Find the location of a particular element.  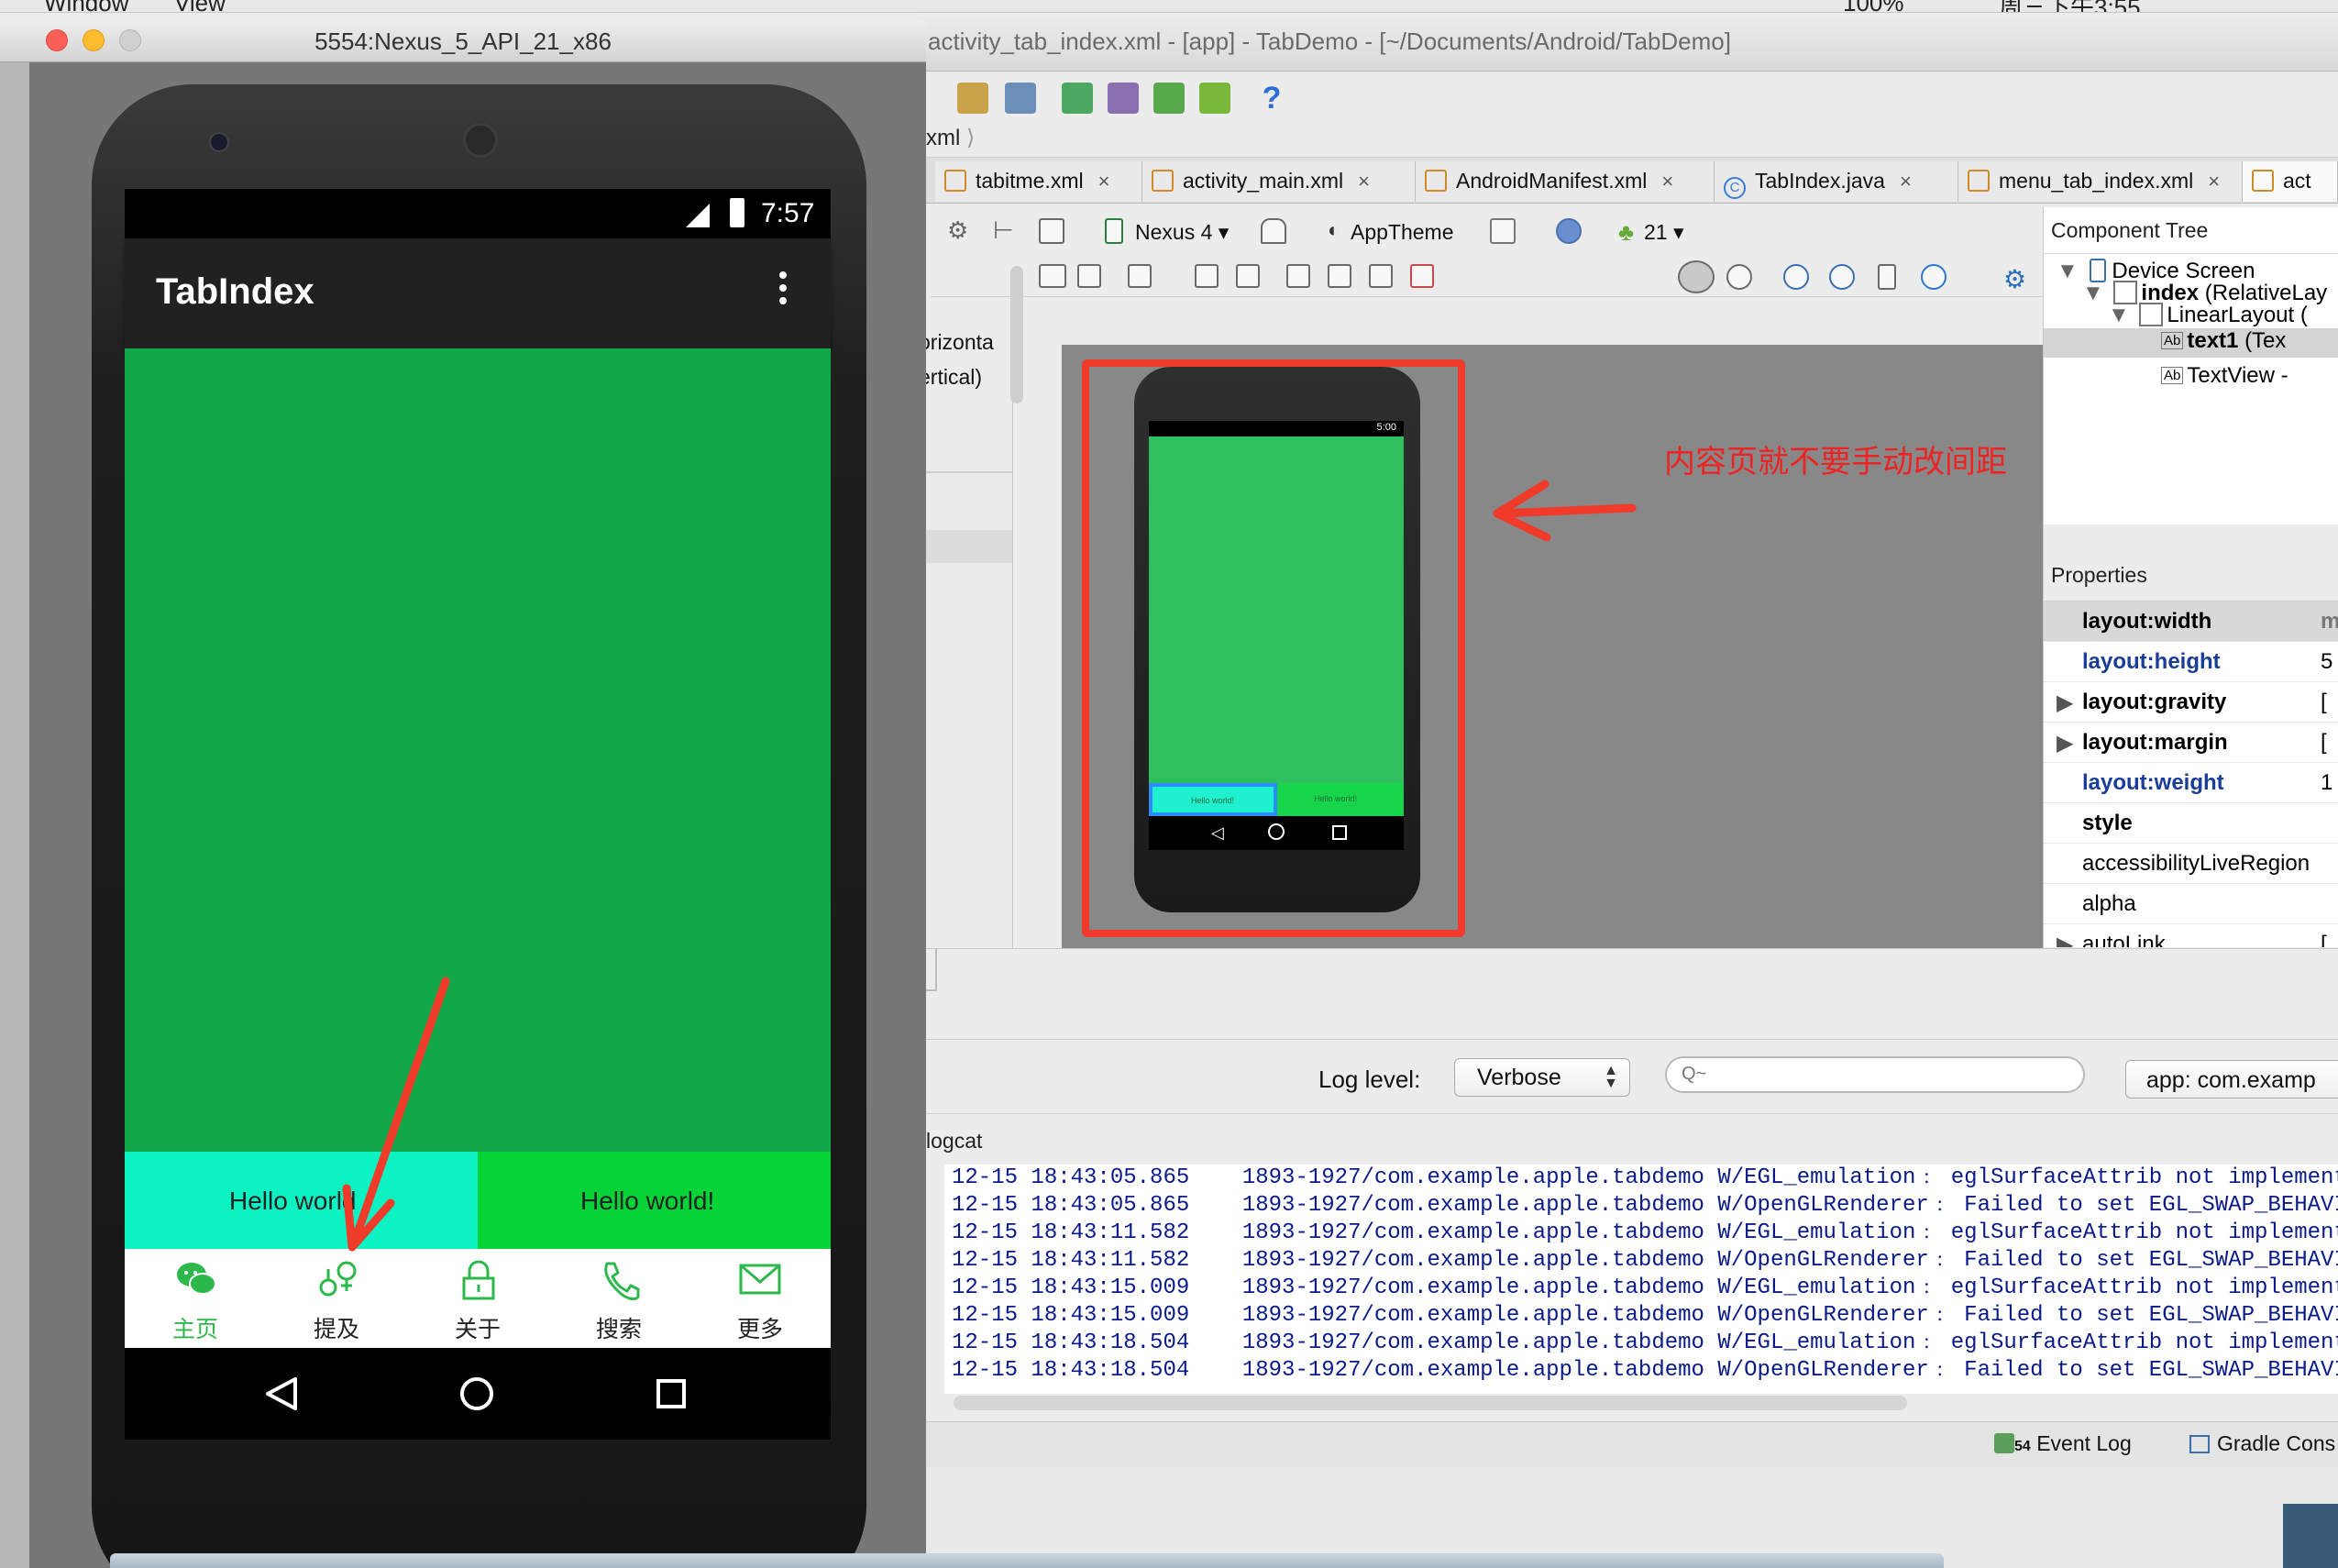

prop-alpha: alpha is located at coordinates (2191, 904).